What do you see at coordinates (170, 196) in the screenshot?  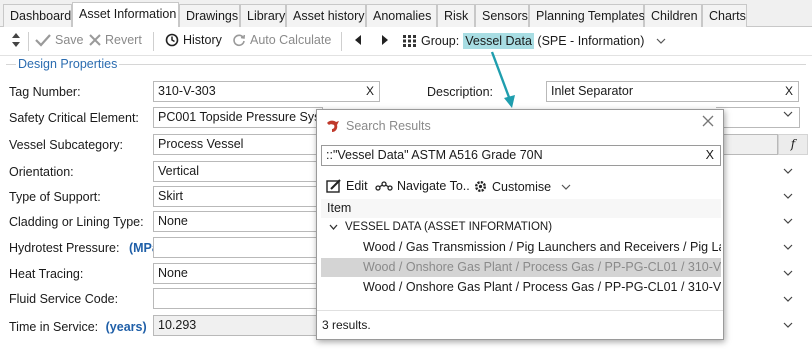 I see `support-value: Skirt` at bounding box center [170, 196].